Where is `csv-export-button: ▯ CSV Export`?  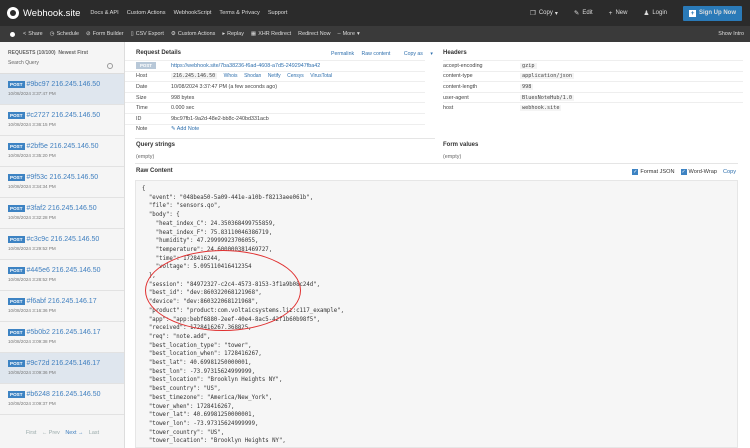
csv-export-button: ▯ CSV Export is located at coordinates (147, 34).